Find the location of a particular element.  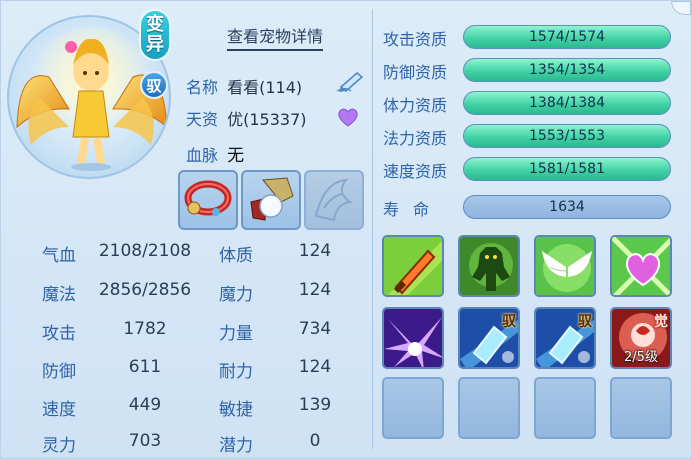

stat-label: 潜力 is located at coordinates (236, 446).